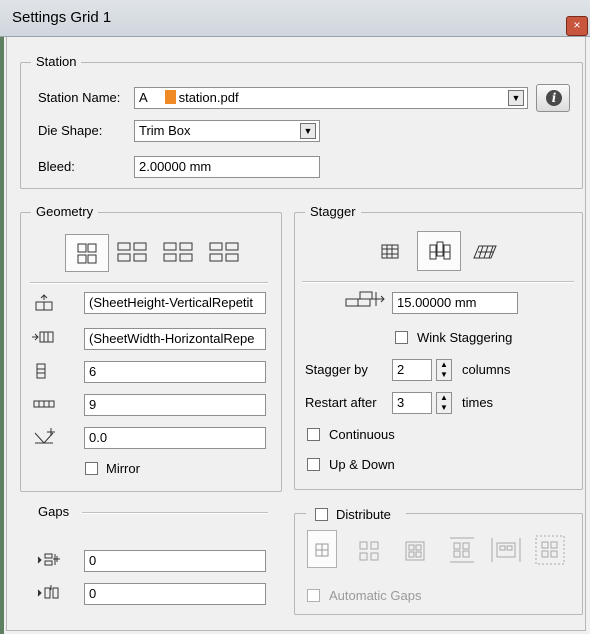 This screenshot has height=634, width=590. I want to click on stagger-offset-icon, so click(367, 301).